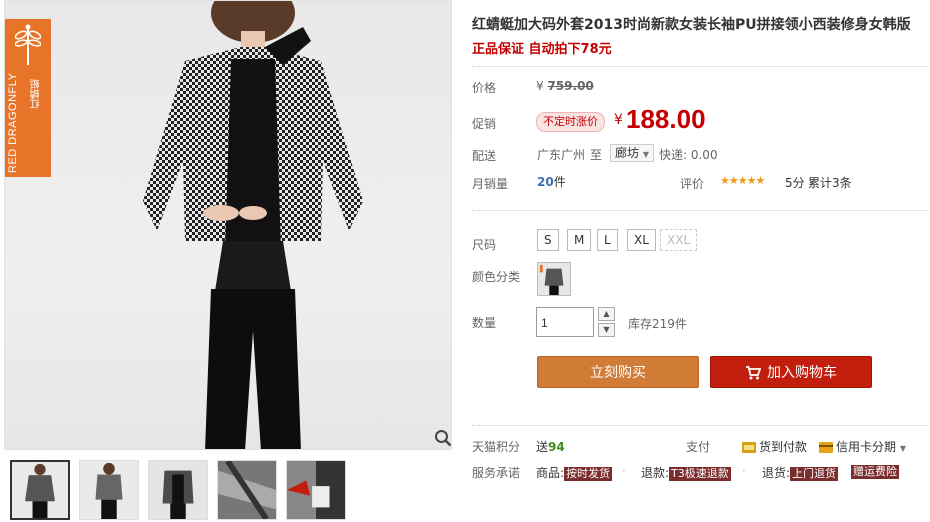 The image size is (930, 522). I want to click on price-label: 价格, so click(484, 88).